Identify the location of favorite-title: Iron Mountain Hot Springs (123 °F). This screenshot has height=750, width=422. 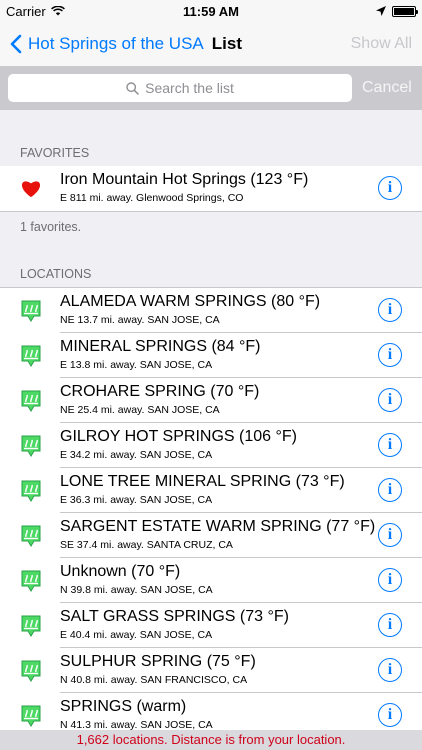
(184, 179).